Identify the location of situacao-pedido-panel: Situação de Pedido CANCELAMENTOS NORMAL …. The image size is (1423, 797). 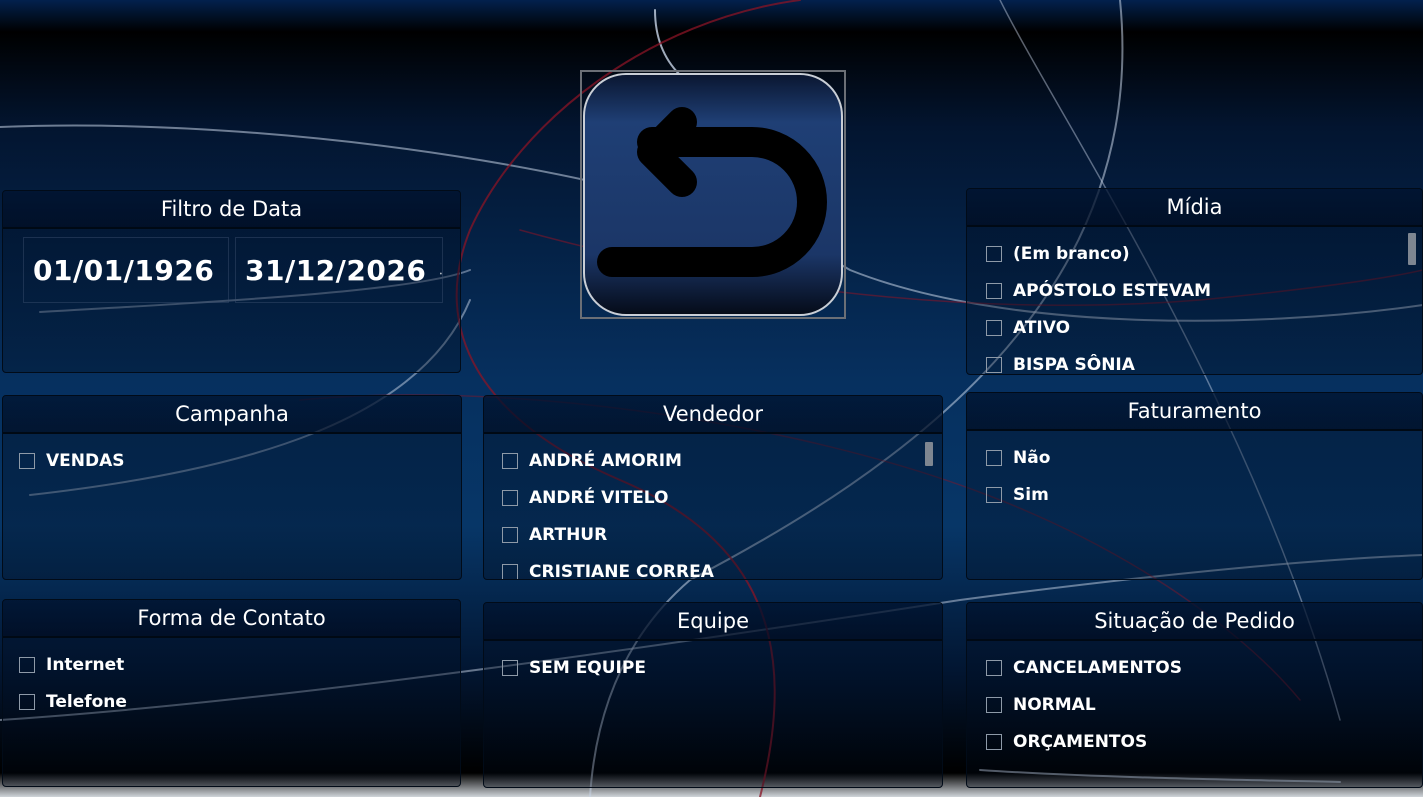
(1194, 695).